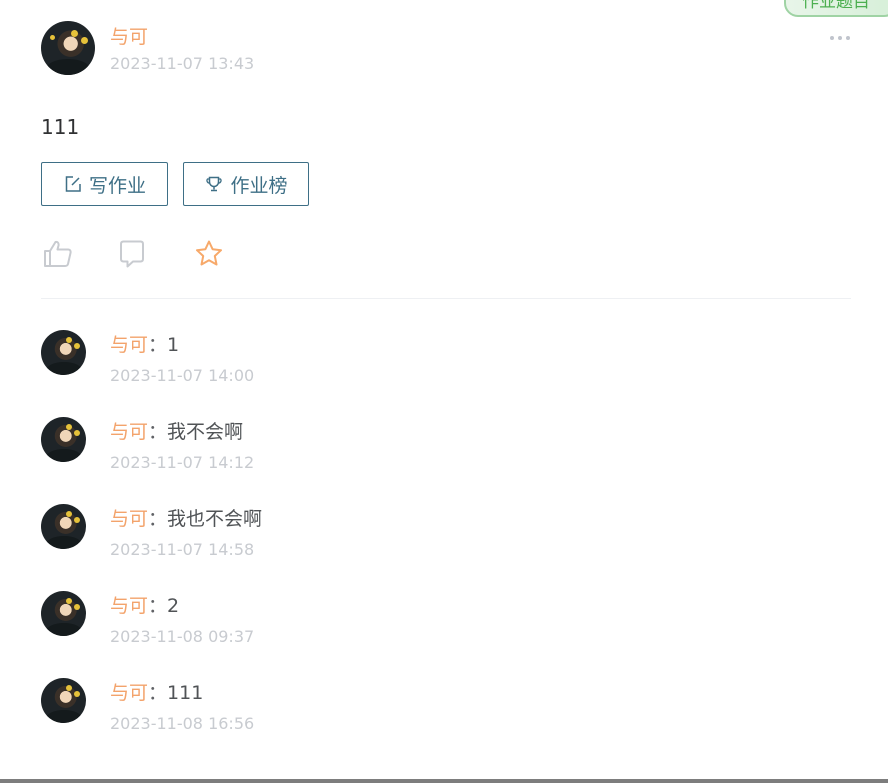 The image size is (888, 783). What do you see at coordinates (431, 534) in the screenshot?
I see `comment-item: 与可：我也不会啊 2023-11-07 14:58` at bounding box center [431, 534].